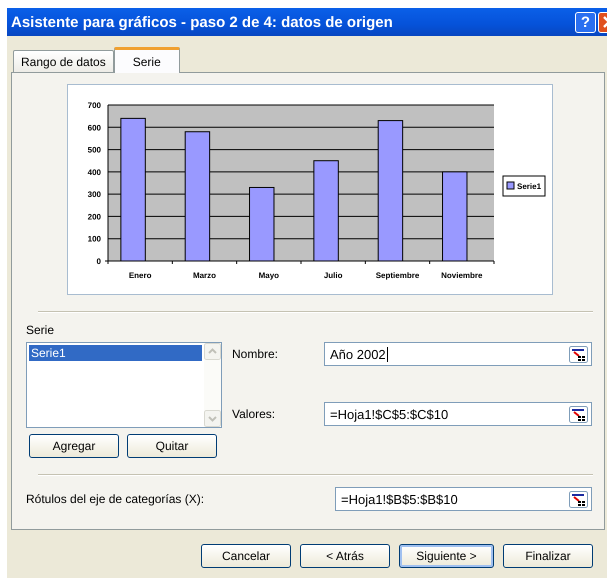 The width and height of the screenshot is (607, 578). What do you see at coordinates (116, 499) in the screenshot?
I see `field-label: Rótulos del eje de categorías (X):` at bounding box center [116, 499].